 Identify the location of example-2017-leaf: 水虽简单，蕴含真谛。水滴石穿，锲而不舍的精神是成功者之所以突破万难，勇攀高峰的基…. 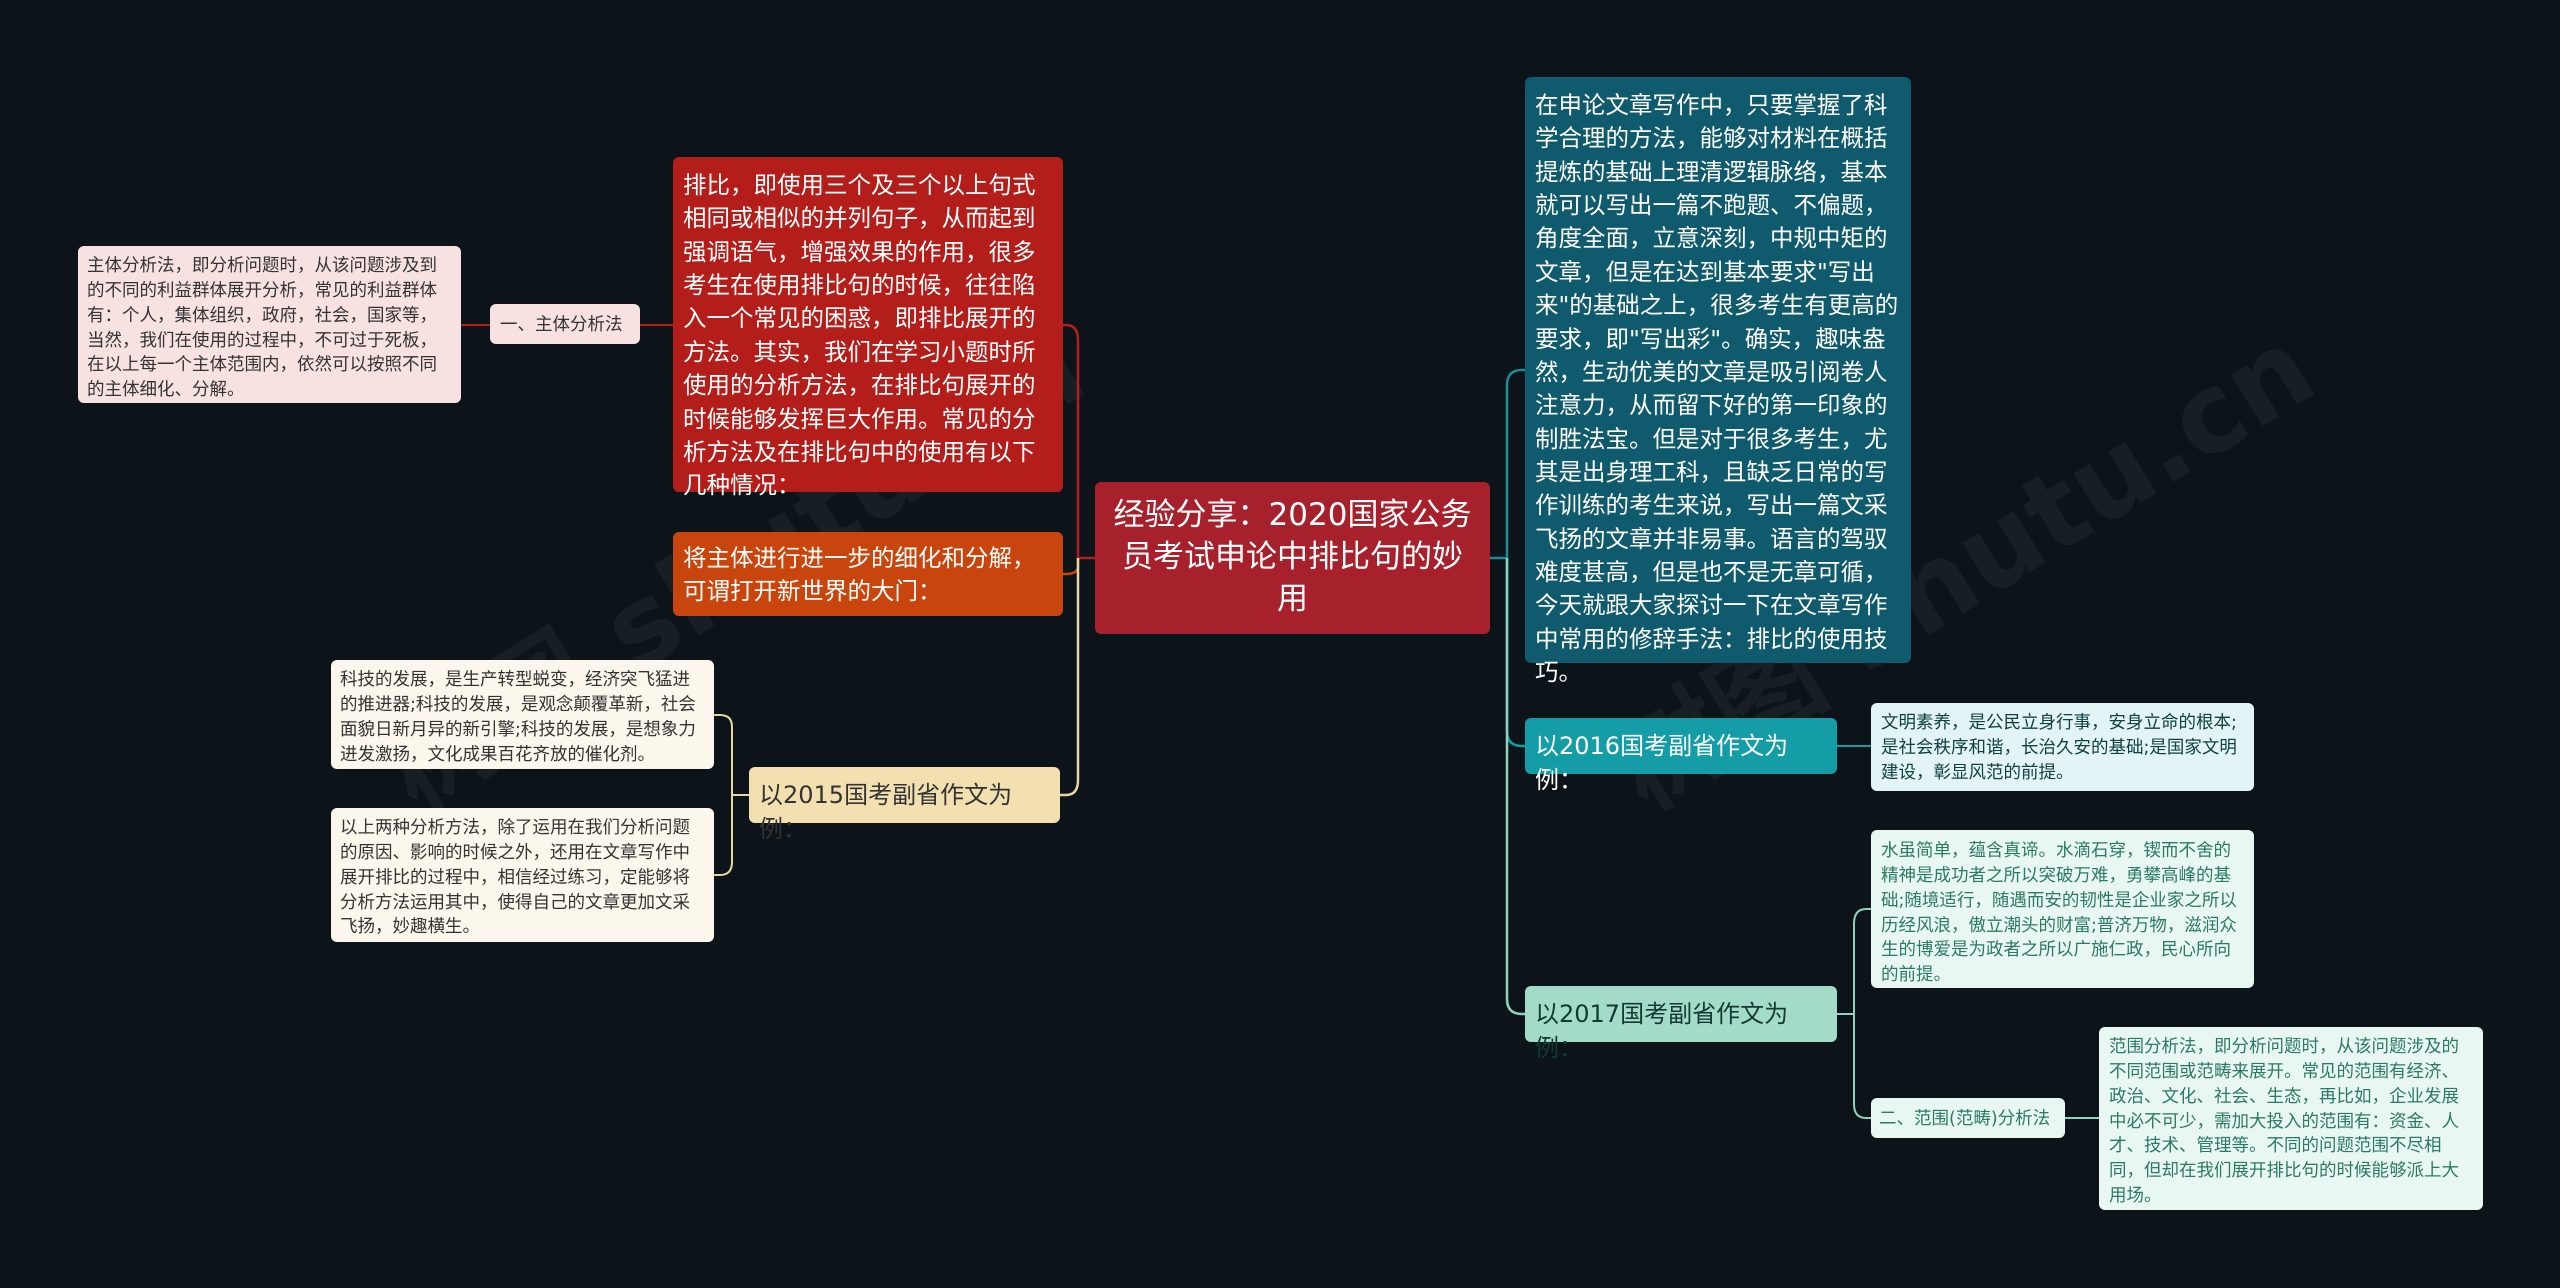
(2062, 909).